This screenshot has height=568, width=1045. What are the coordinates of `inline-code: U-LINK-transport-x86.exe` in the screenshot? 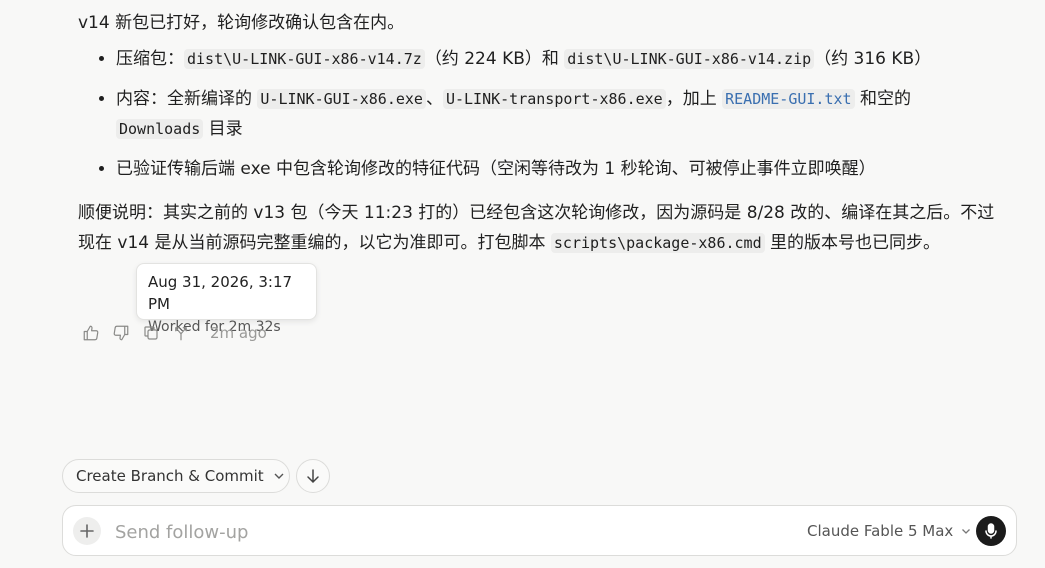 It's located at (554, 99).